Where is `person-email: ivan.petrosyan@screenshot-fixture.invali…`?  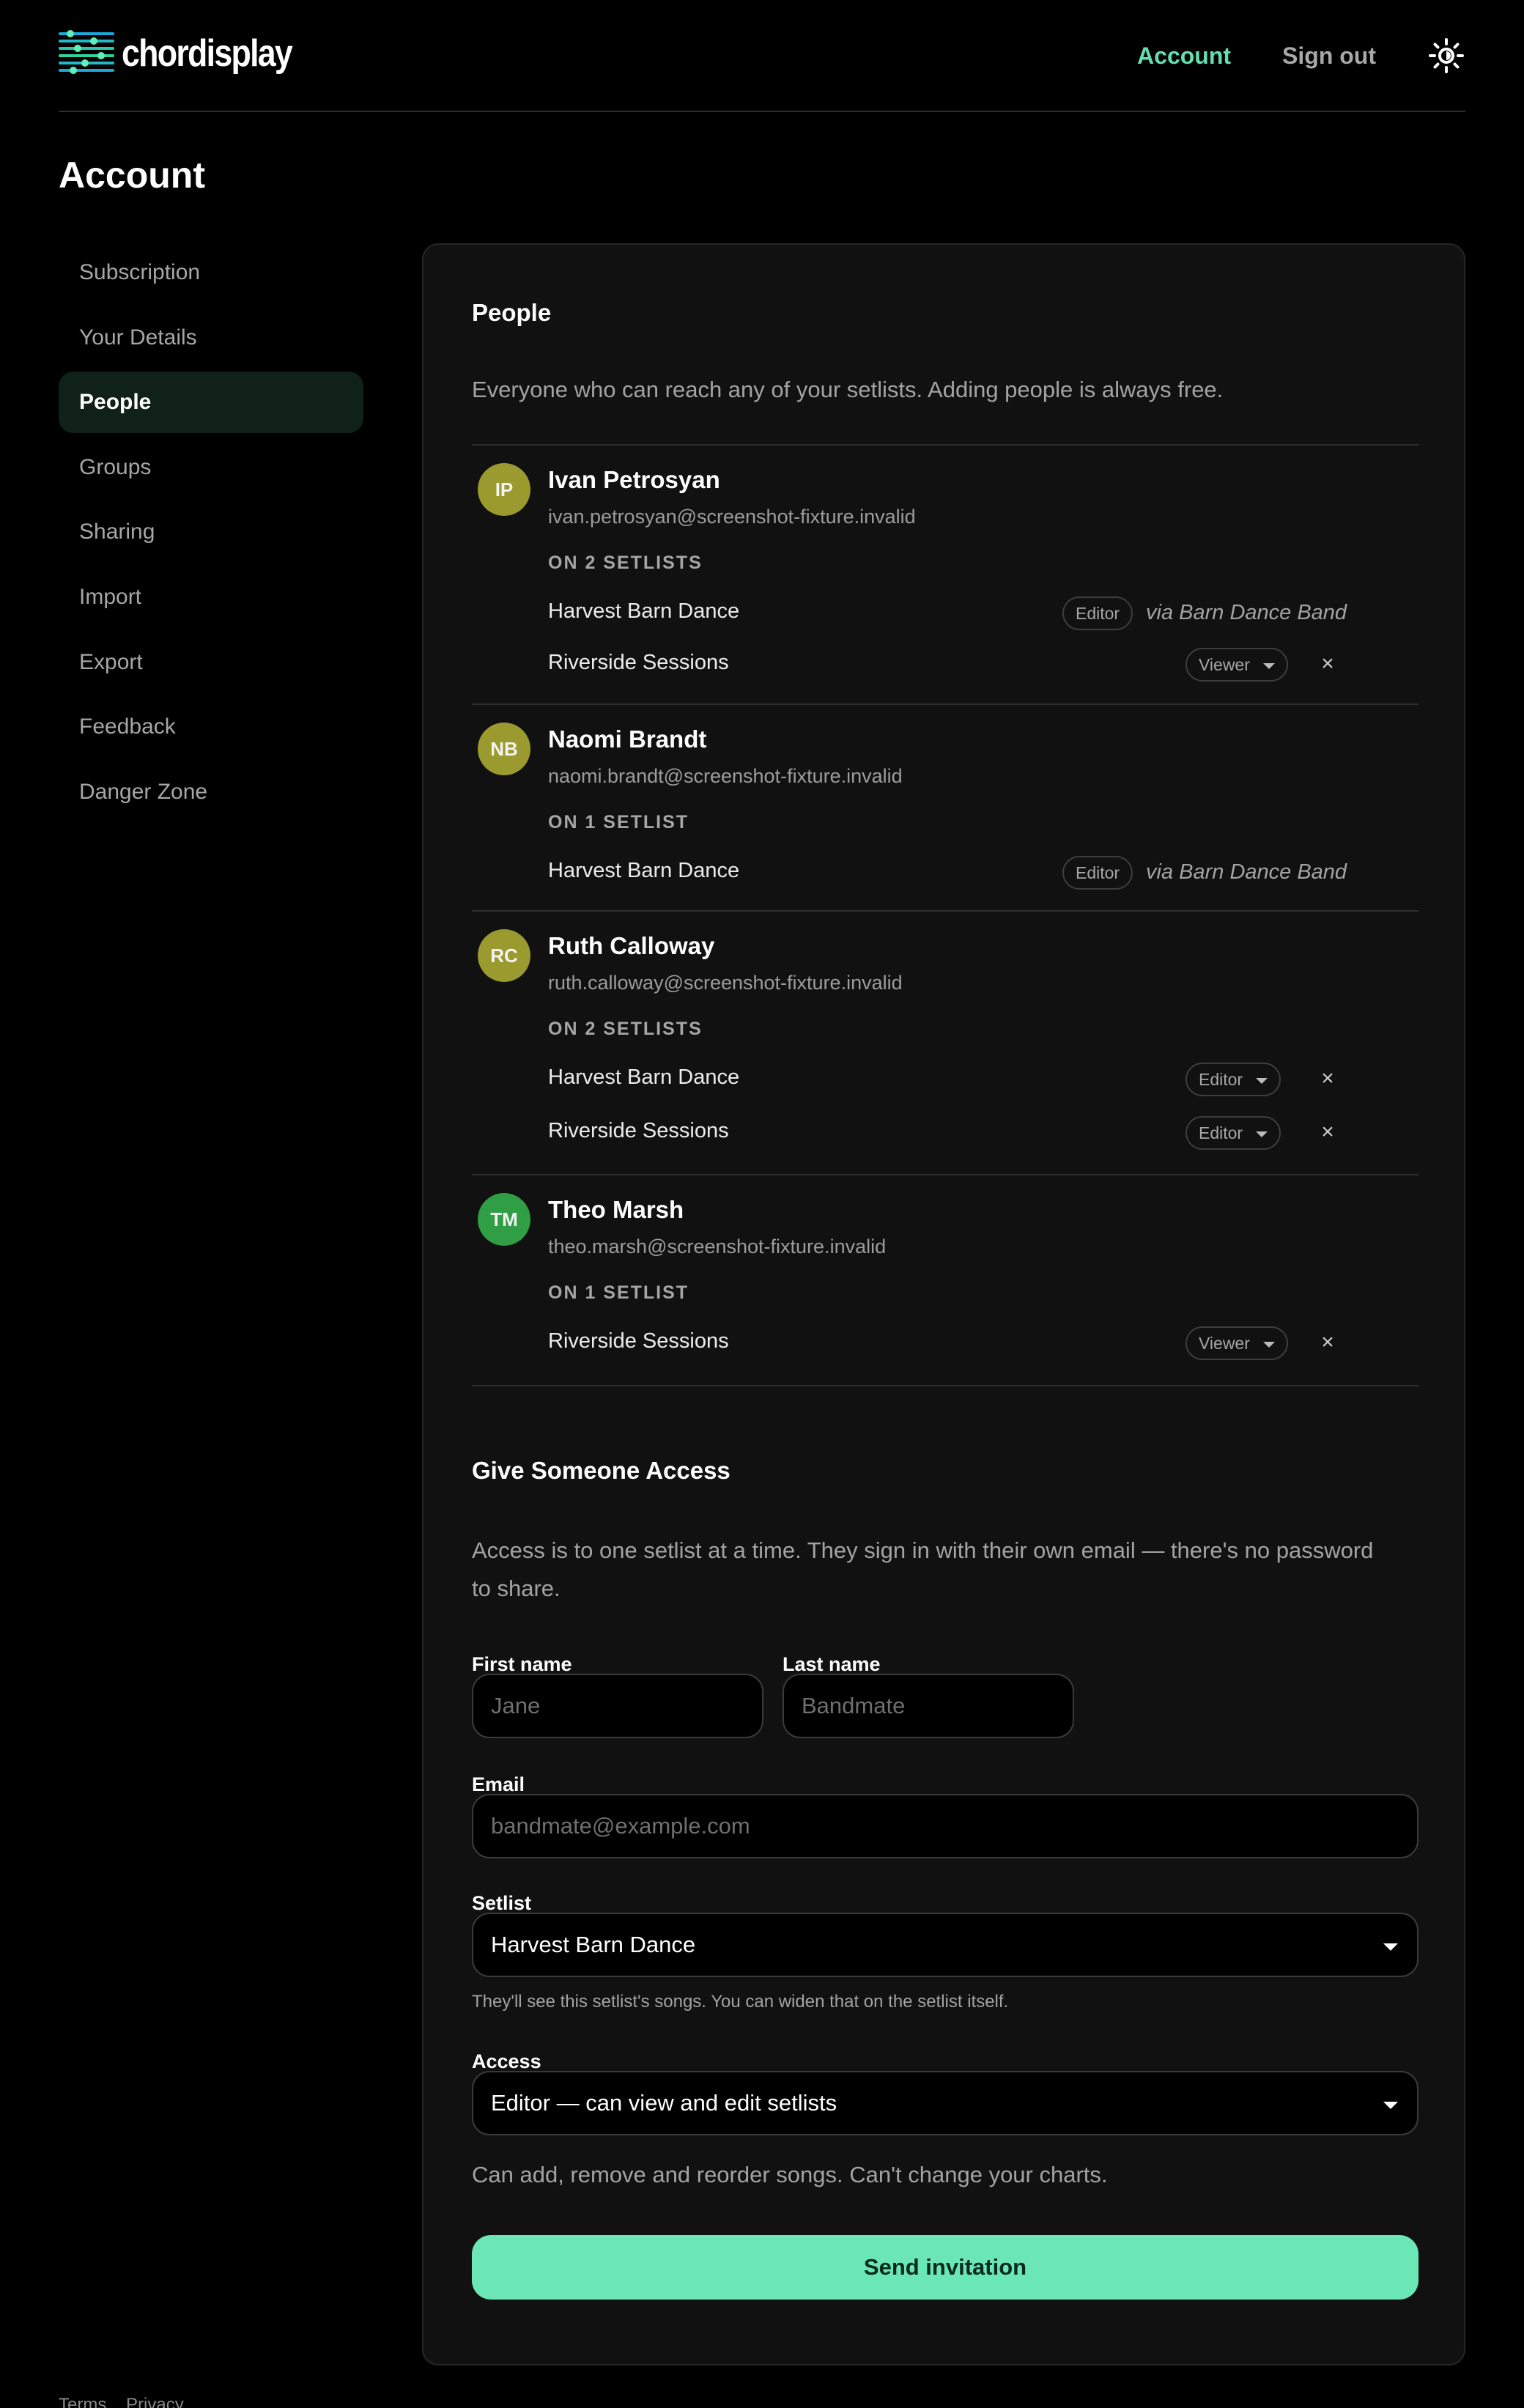
person-email: ivan.petrosyan@screenshot-fixture.invali… is located at coordinates (732, 517).